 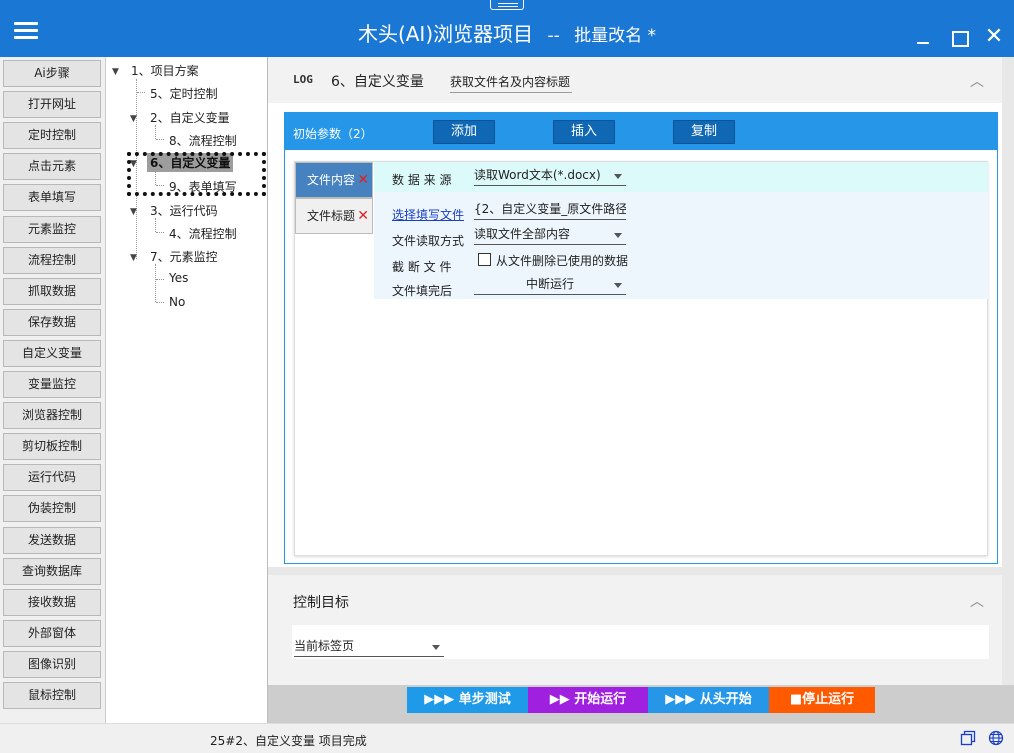 What do you see at coordinates (334, 180) in the screenshot?
I see `tab-file-content: 文件内容 ✕` at bounding box center [334, 180].